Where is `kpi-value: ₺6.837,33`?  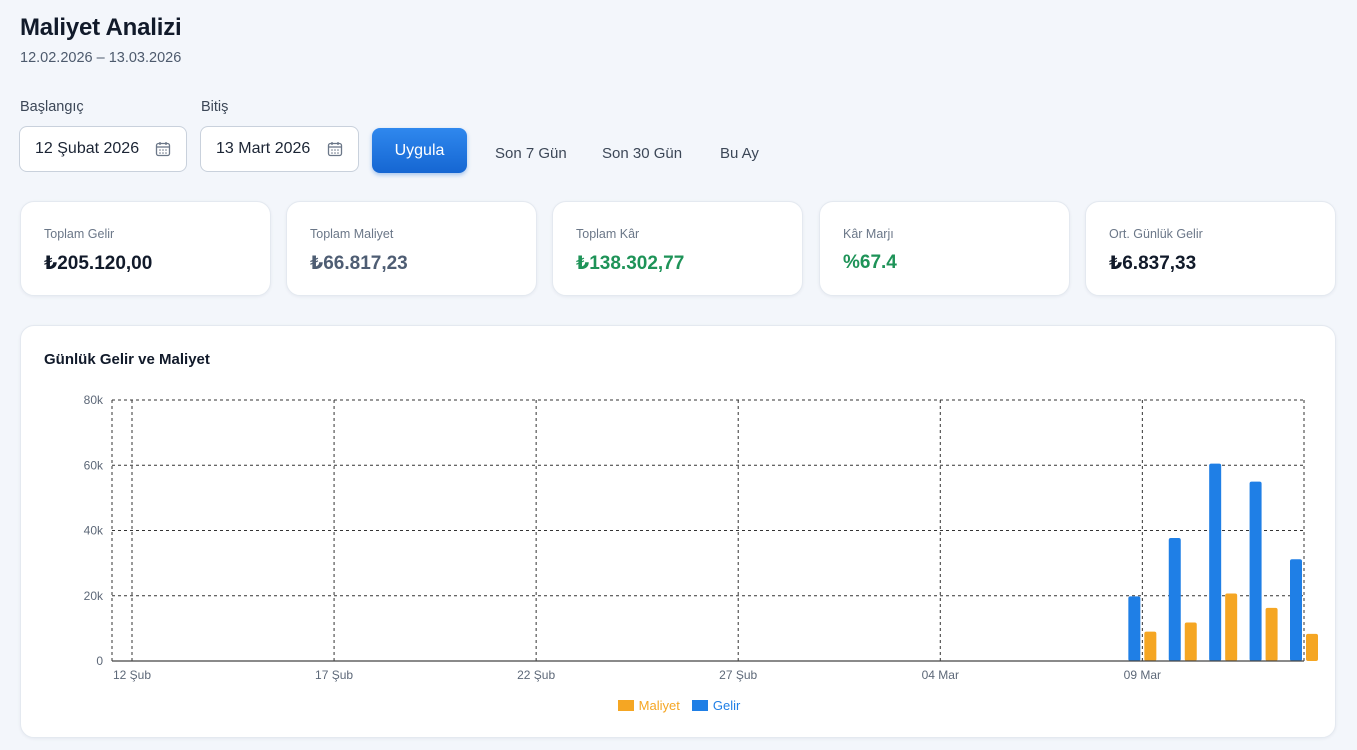 kpi-value: ₺6.837,33 is located at coordinates (1153, 263).